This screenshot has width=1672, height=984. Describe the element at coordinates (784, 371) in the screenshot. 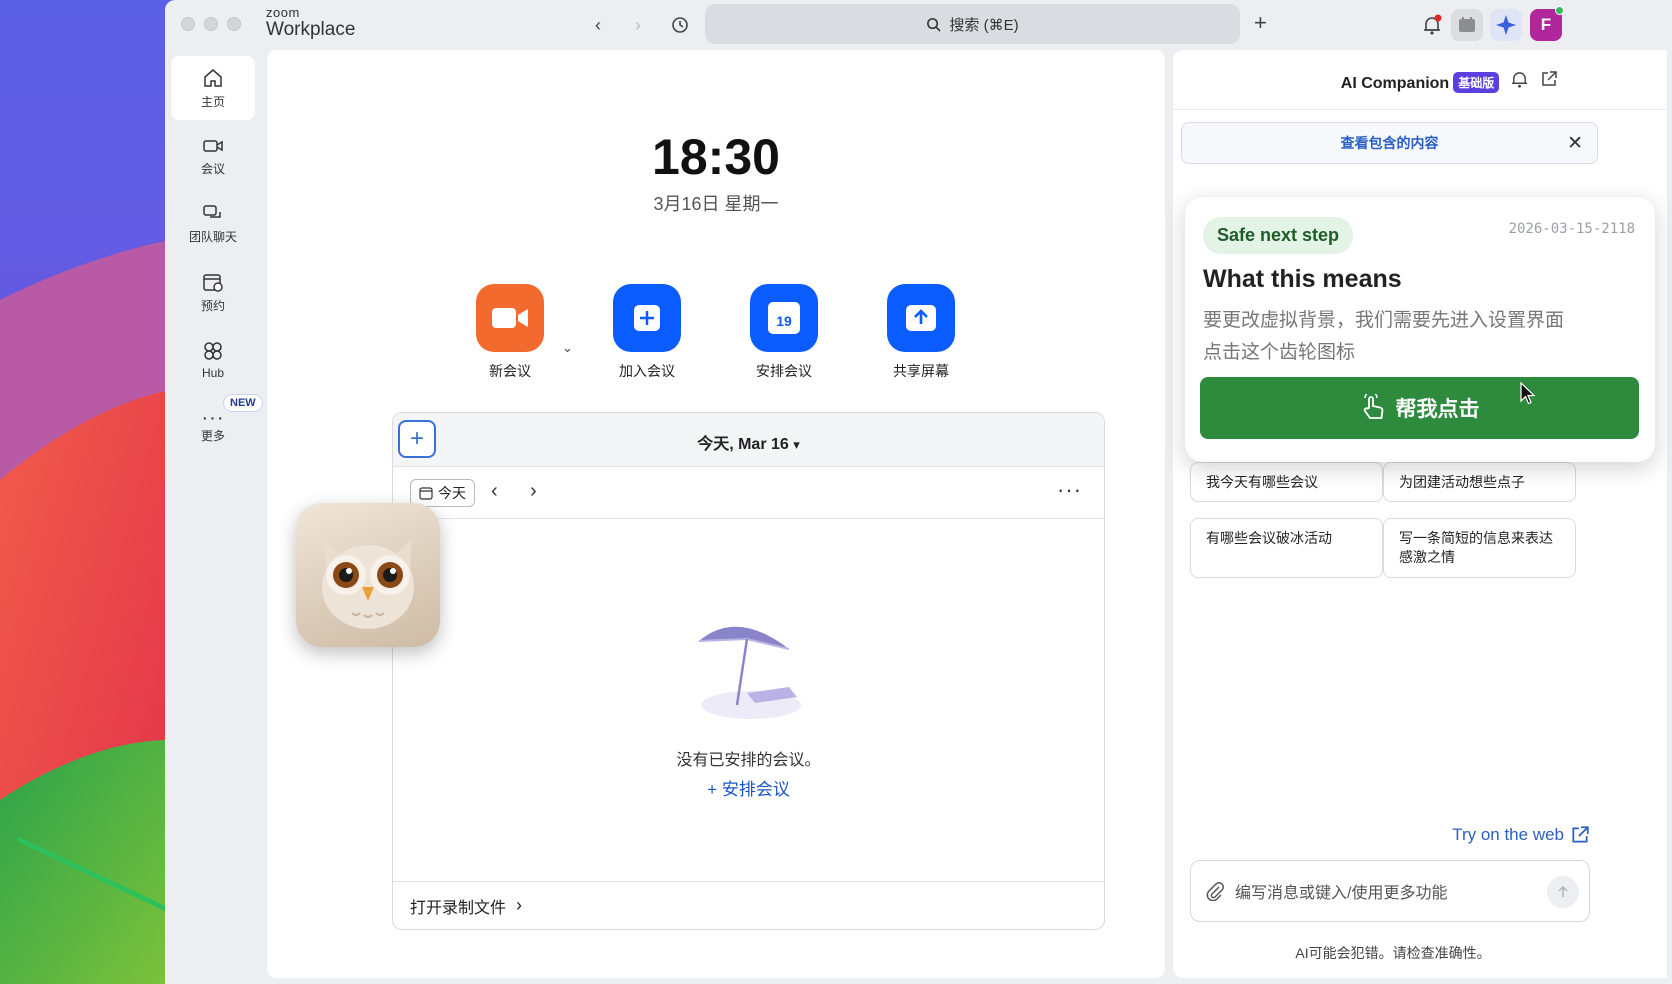

I see `action-label: 安排会议` at that location.